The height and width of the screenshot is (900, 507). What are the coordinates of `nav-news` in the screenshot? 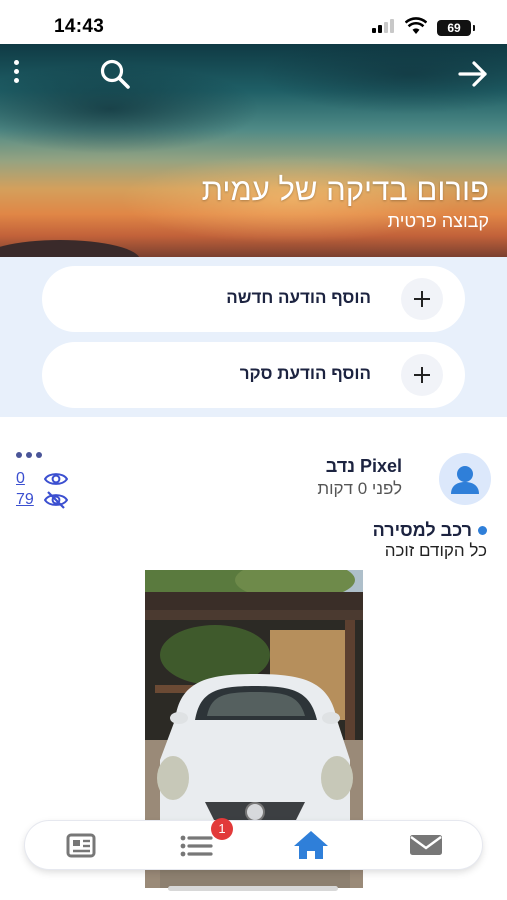 It's located at (81, 845).